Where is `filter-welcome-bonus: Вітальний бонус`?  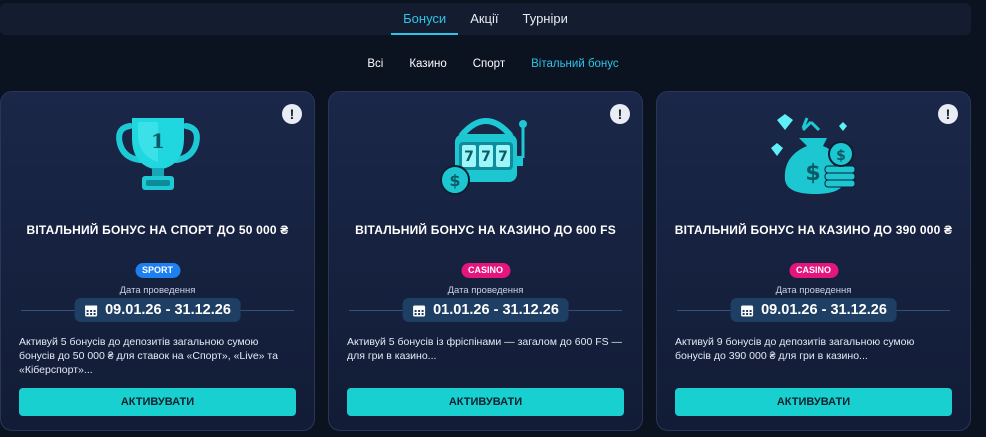 filter-welcome-bonus: Вітальний бонус is located at coordinates (575, 64).